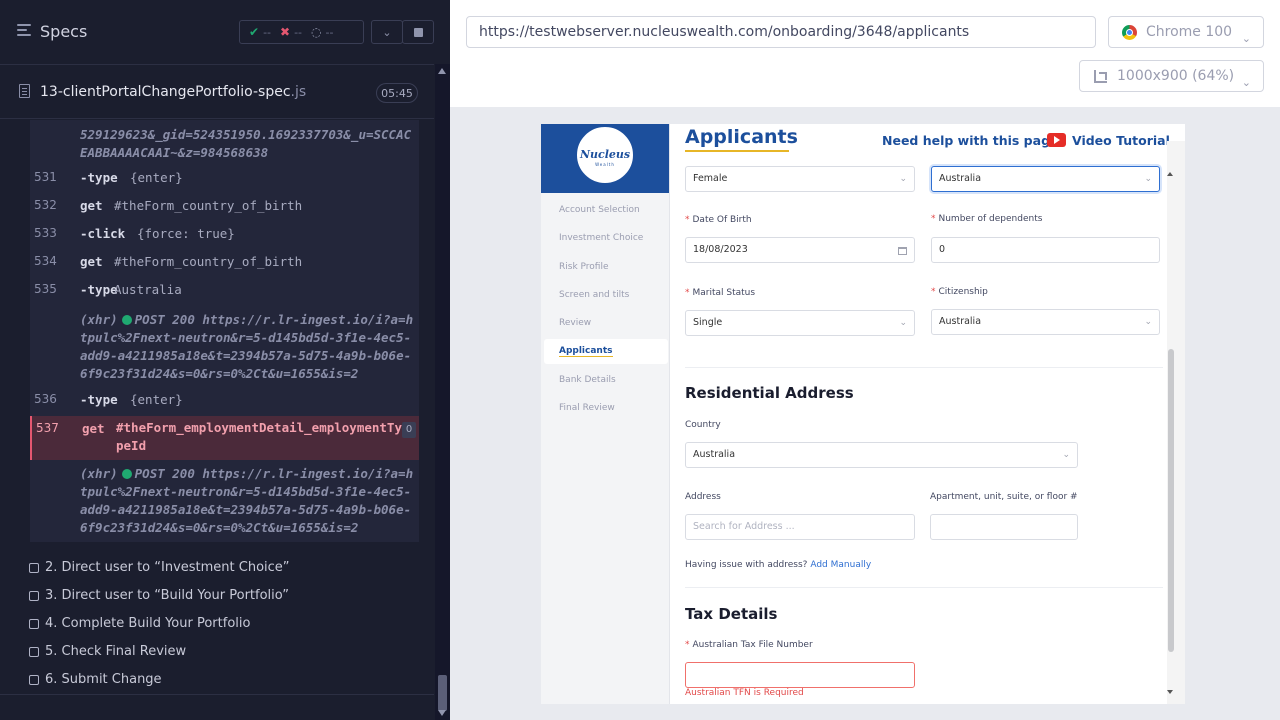 The height and width of the screenshot is (720, 1280). What do you see at coordinates (800, 179) in the screenshot?
I see `gender-select: Female ⌄` at bounding box center [800, 179].